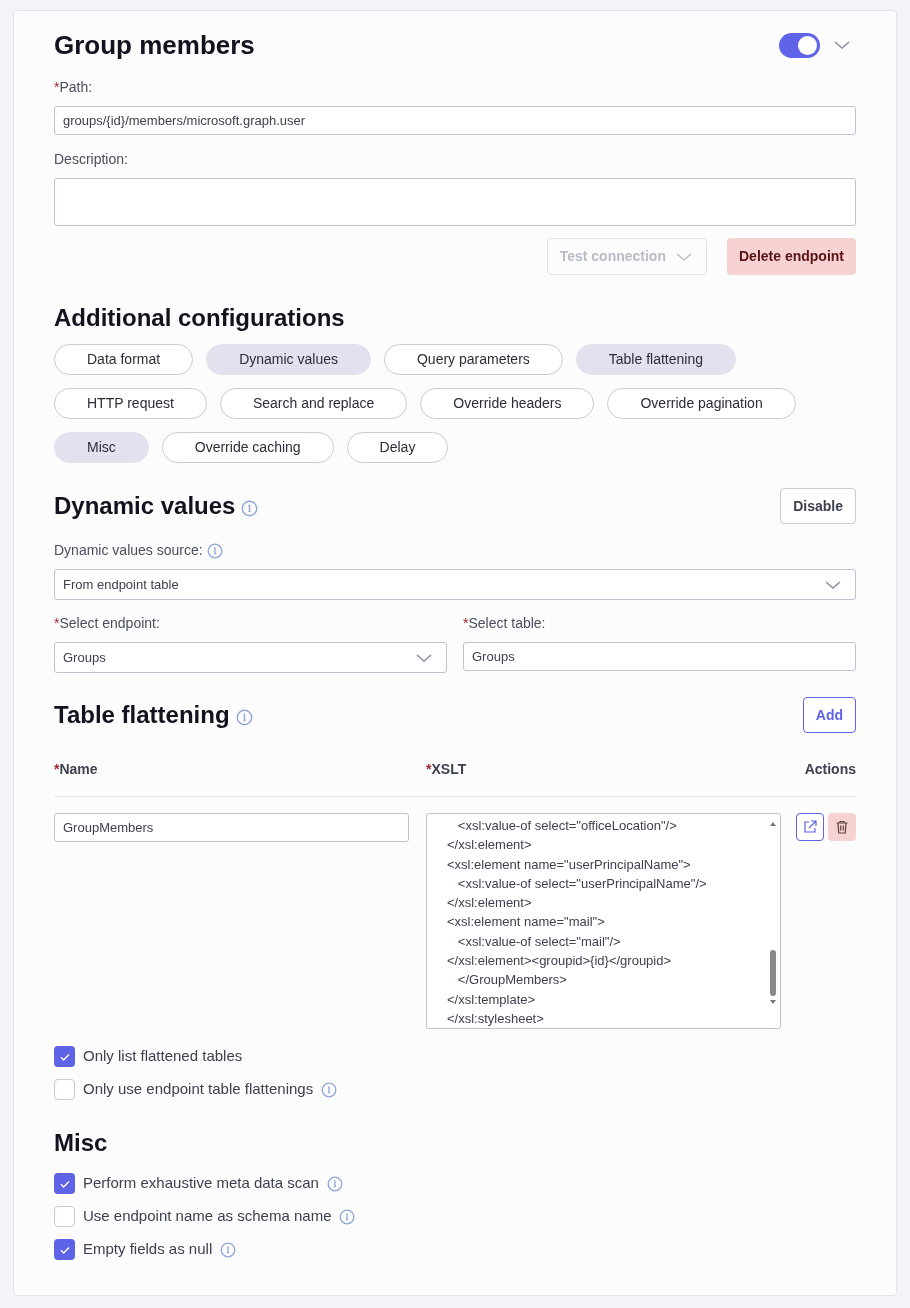  What do you see at coordinates (830, 769) in the screenshot?
I see `column-header: Actions` at bounding box center [830, 769].